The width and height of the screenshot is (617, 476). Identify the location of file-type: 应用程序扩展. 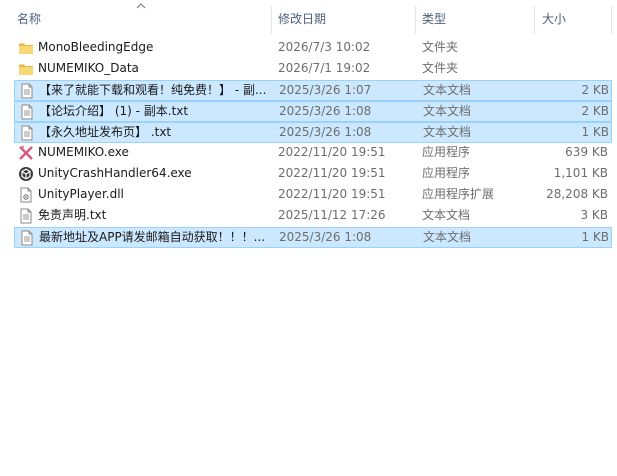
(458, 194).